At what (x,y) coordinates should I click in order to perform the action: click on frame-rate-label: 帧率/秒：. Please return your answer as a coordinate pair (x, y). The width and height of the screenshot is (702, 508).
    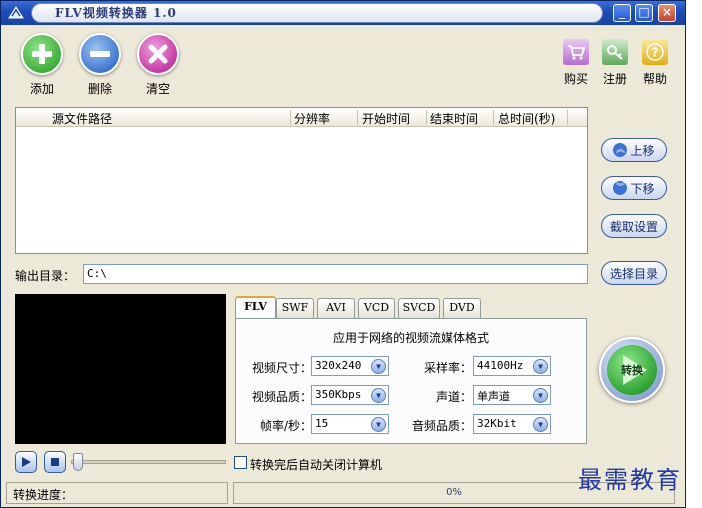
    Looking at the image, I should click on (285, 426).